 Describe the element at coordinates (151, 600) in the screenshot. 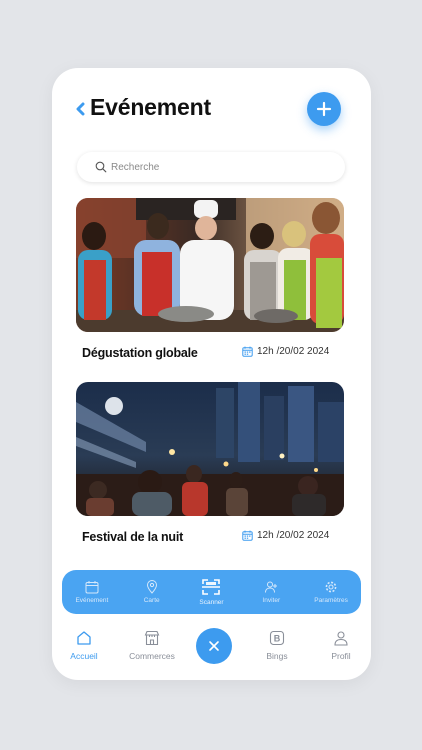

I see `action-label: Carte` at that location.